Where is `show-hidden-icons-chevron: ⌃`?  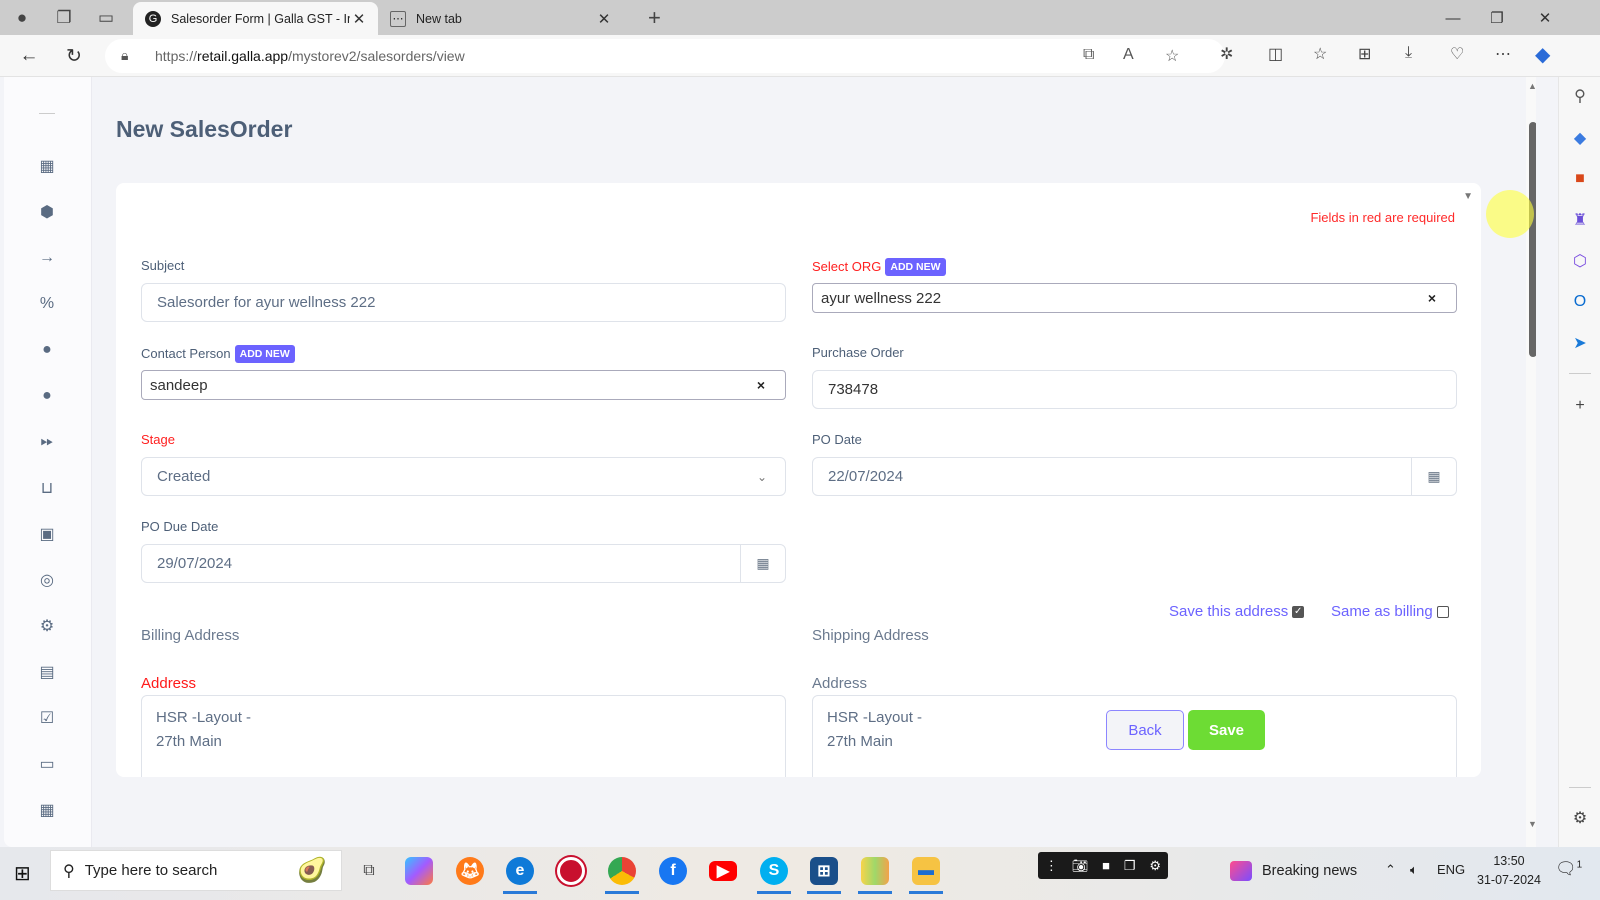
show-hidden-icons-chevron: ⌃ is located at coordinates (1390, 870).